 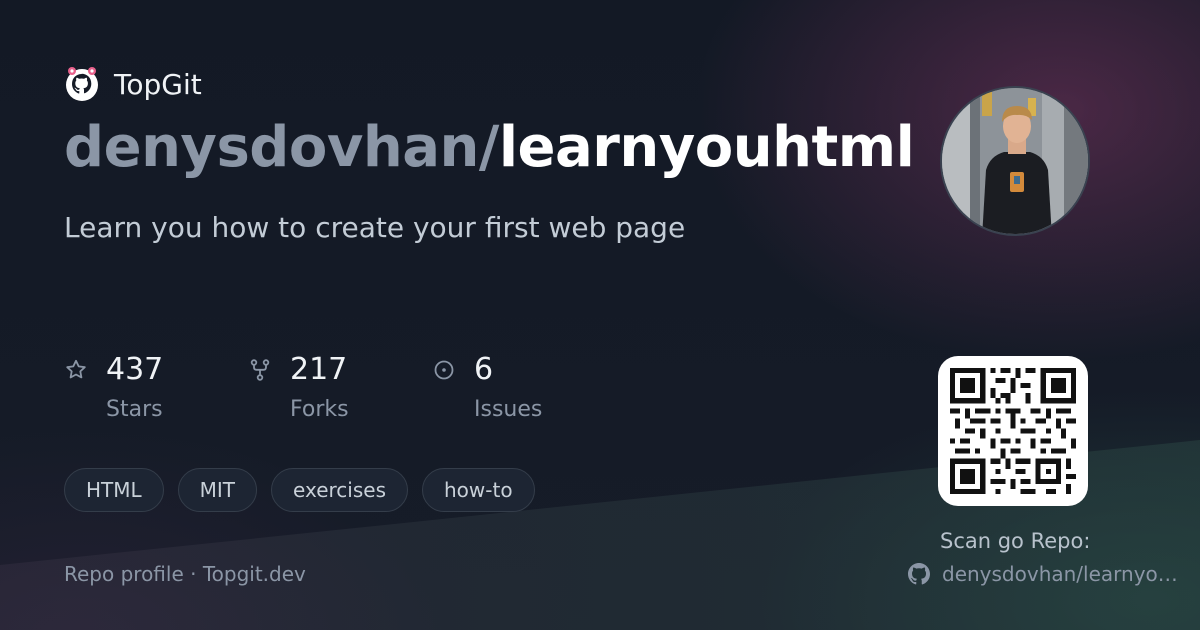 I want to click on issues-label: Issues, so click(x=508, y=409).